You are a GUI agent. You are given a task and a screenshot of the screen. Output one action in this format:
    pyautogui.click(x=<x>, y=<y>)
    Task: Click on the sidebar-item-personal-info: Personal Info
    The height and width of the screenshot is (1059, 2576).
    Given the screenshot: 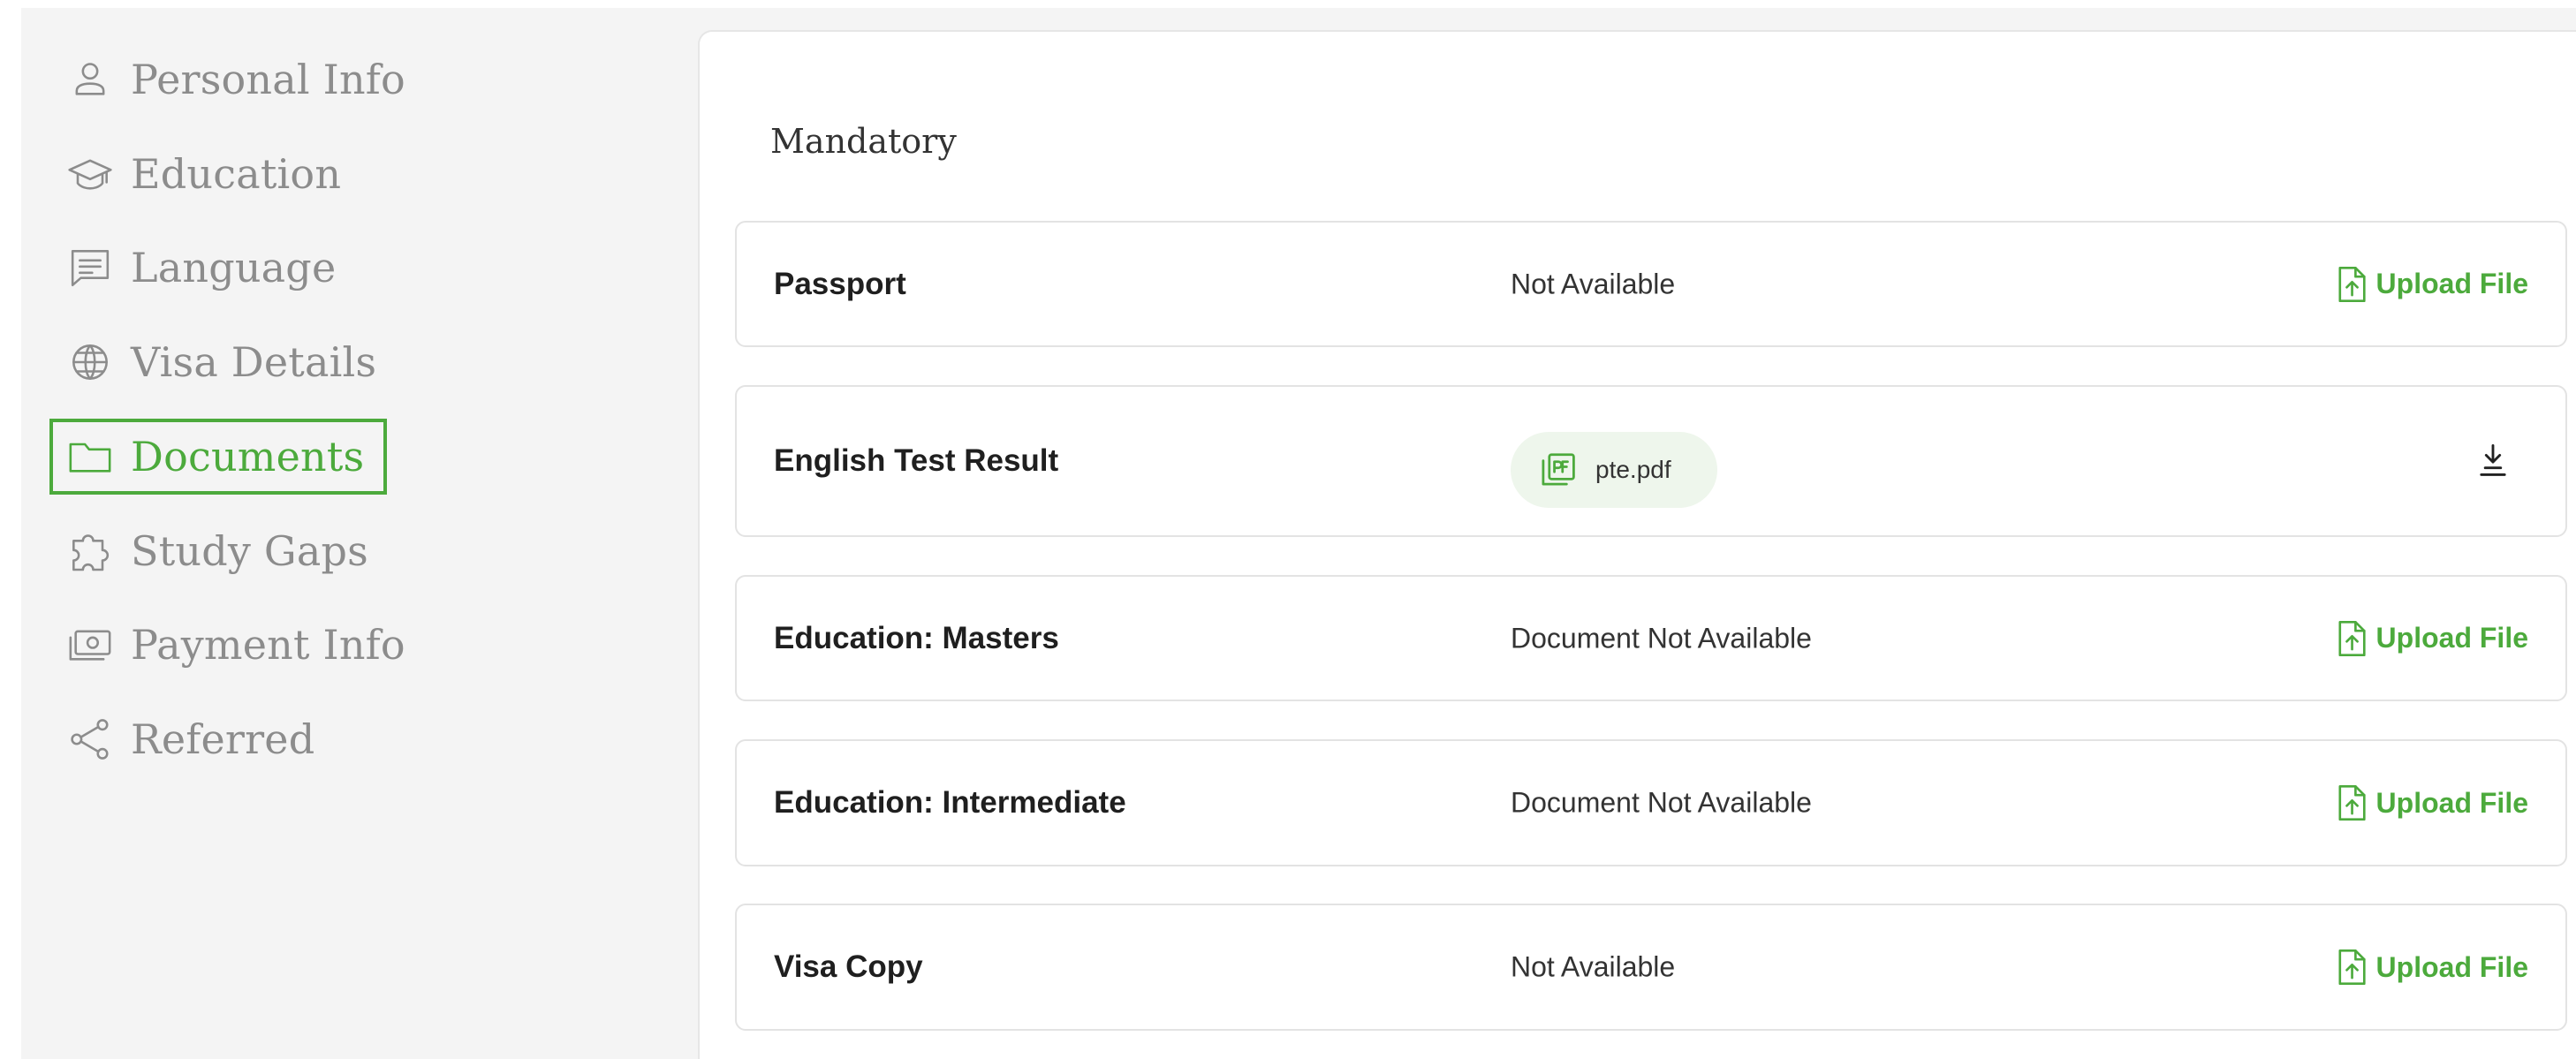 What is the action you would take?
    pyautogui.click(x=237, y=79)
    